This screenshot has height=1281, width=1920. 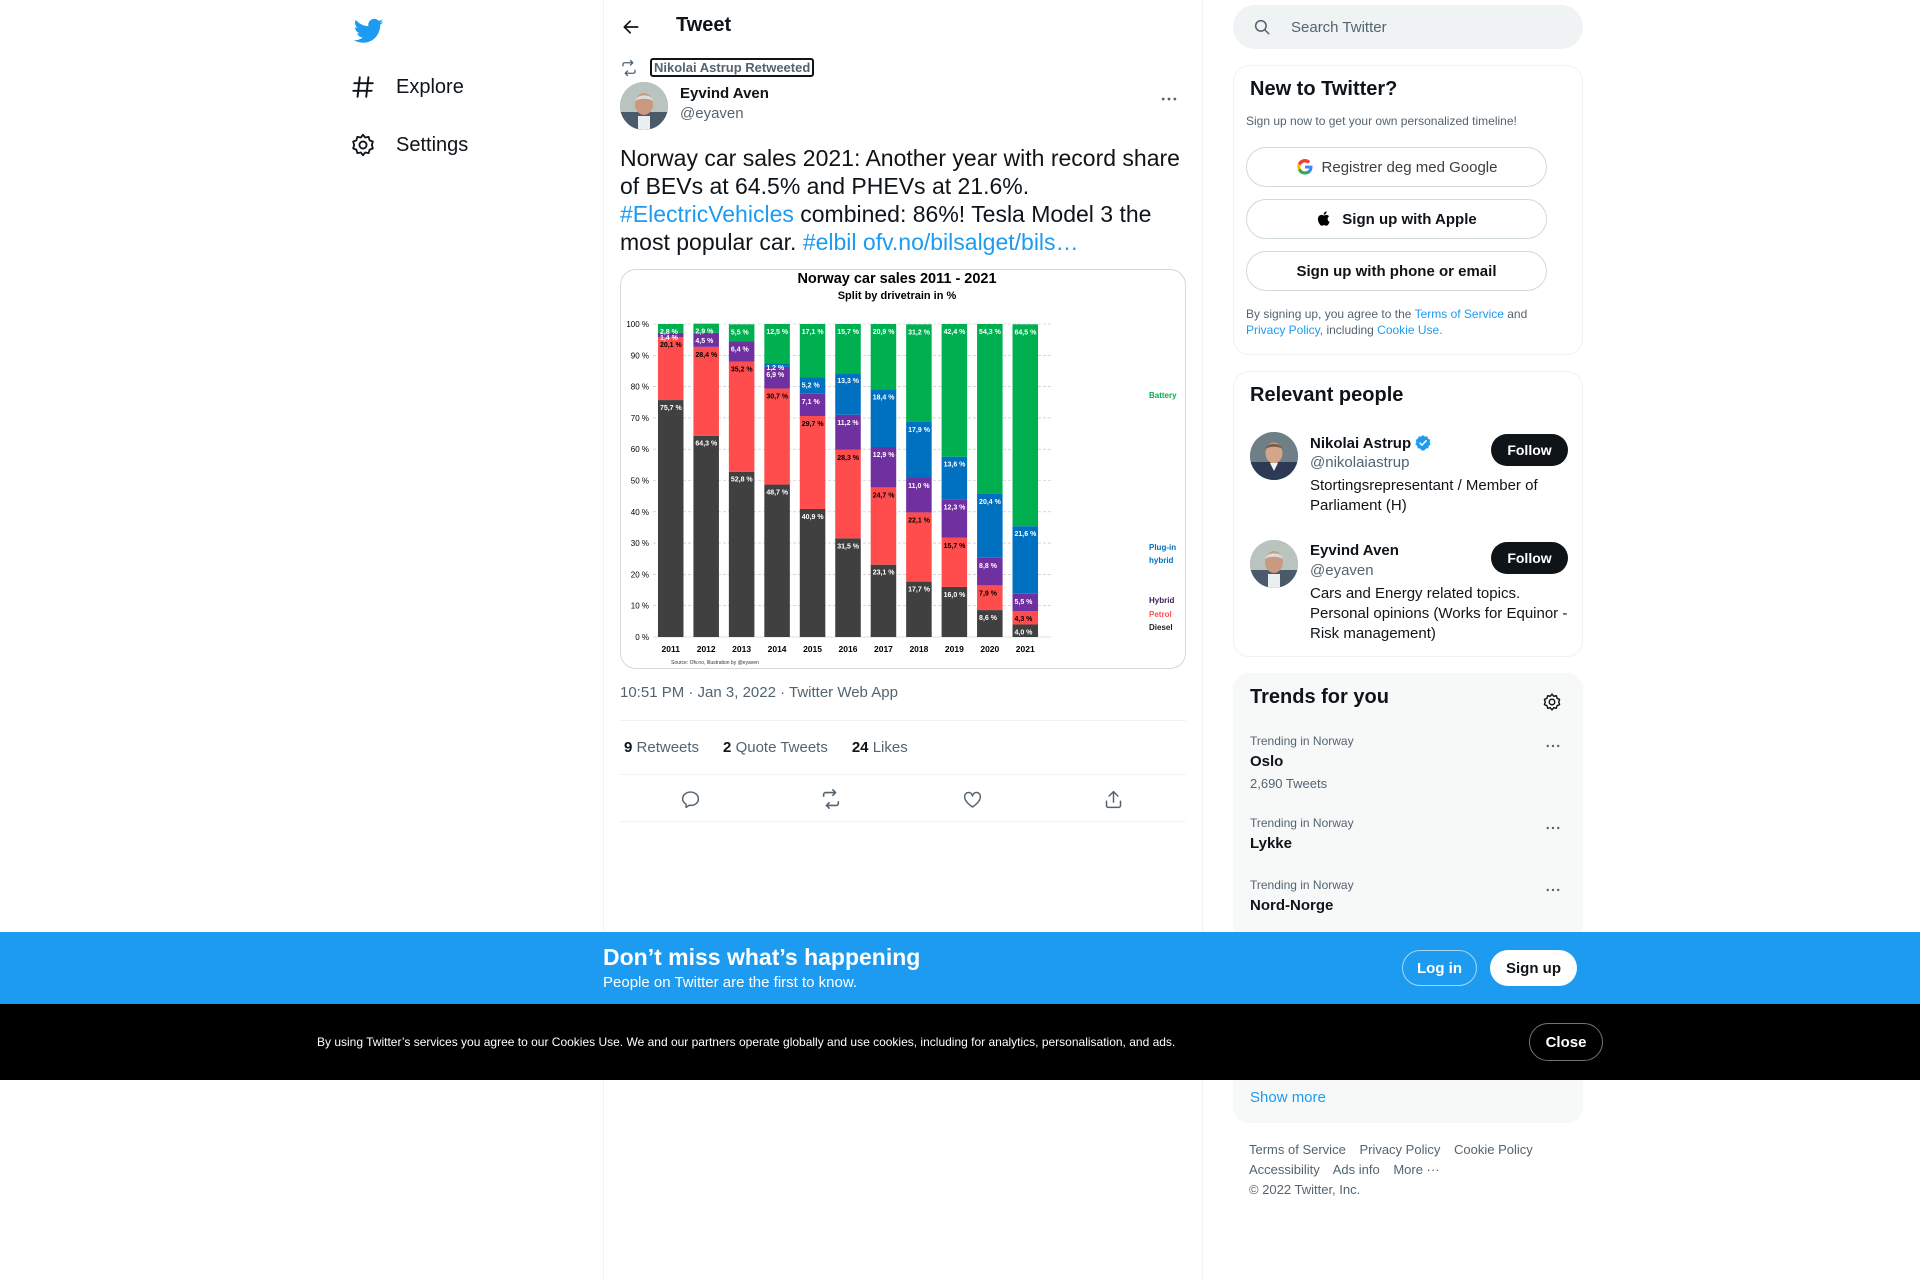 I want to click on chart-data-label: 1,2 %, so click(x=775, y=368).